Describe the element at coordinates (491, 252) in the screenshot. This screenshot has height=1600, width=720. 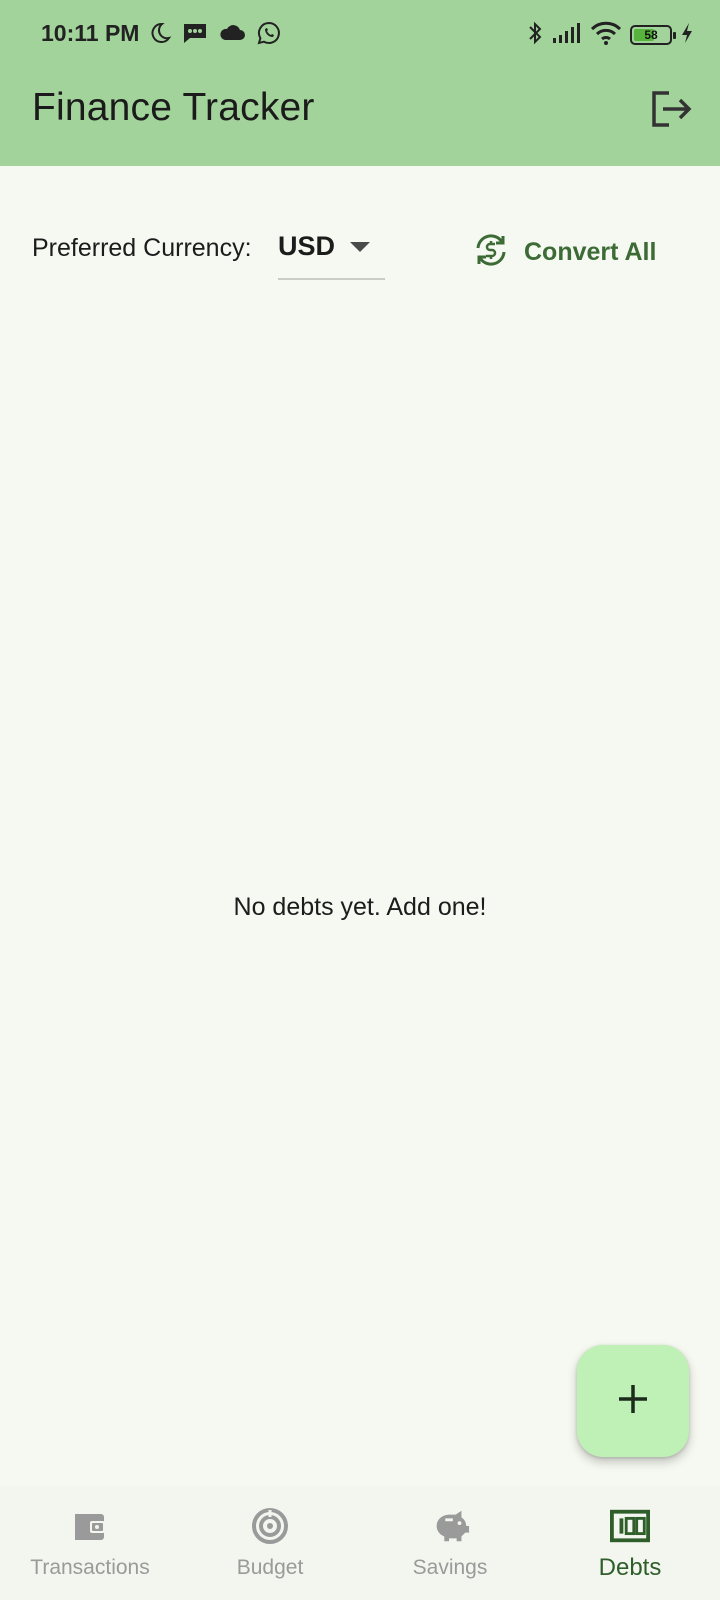
I see `currency-exchange-icon` at that location.